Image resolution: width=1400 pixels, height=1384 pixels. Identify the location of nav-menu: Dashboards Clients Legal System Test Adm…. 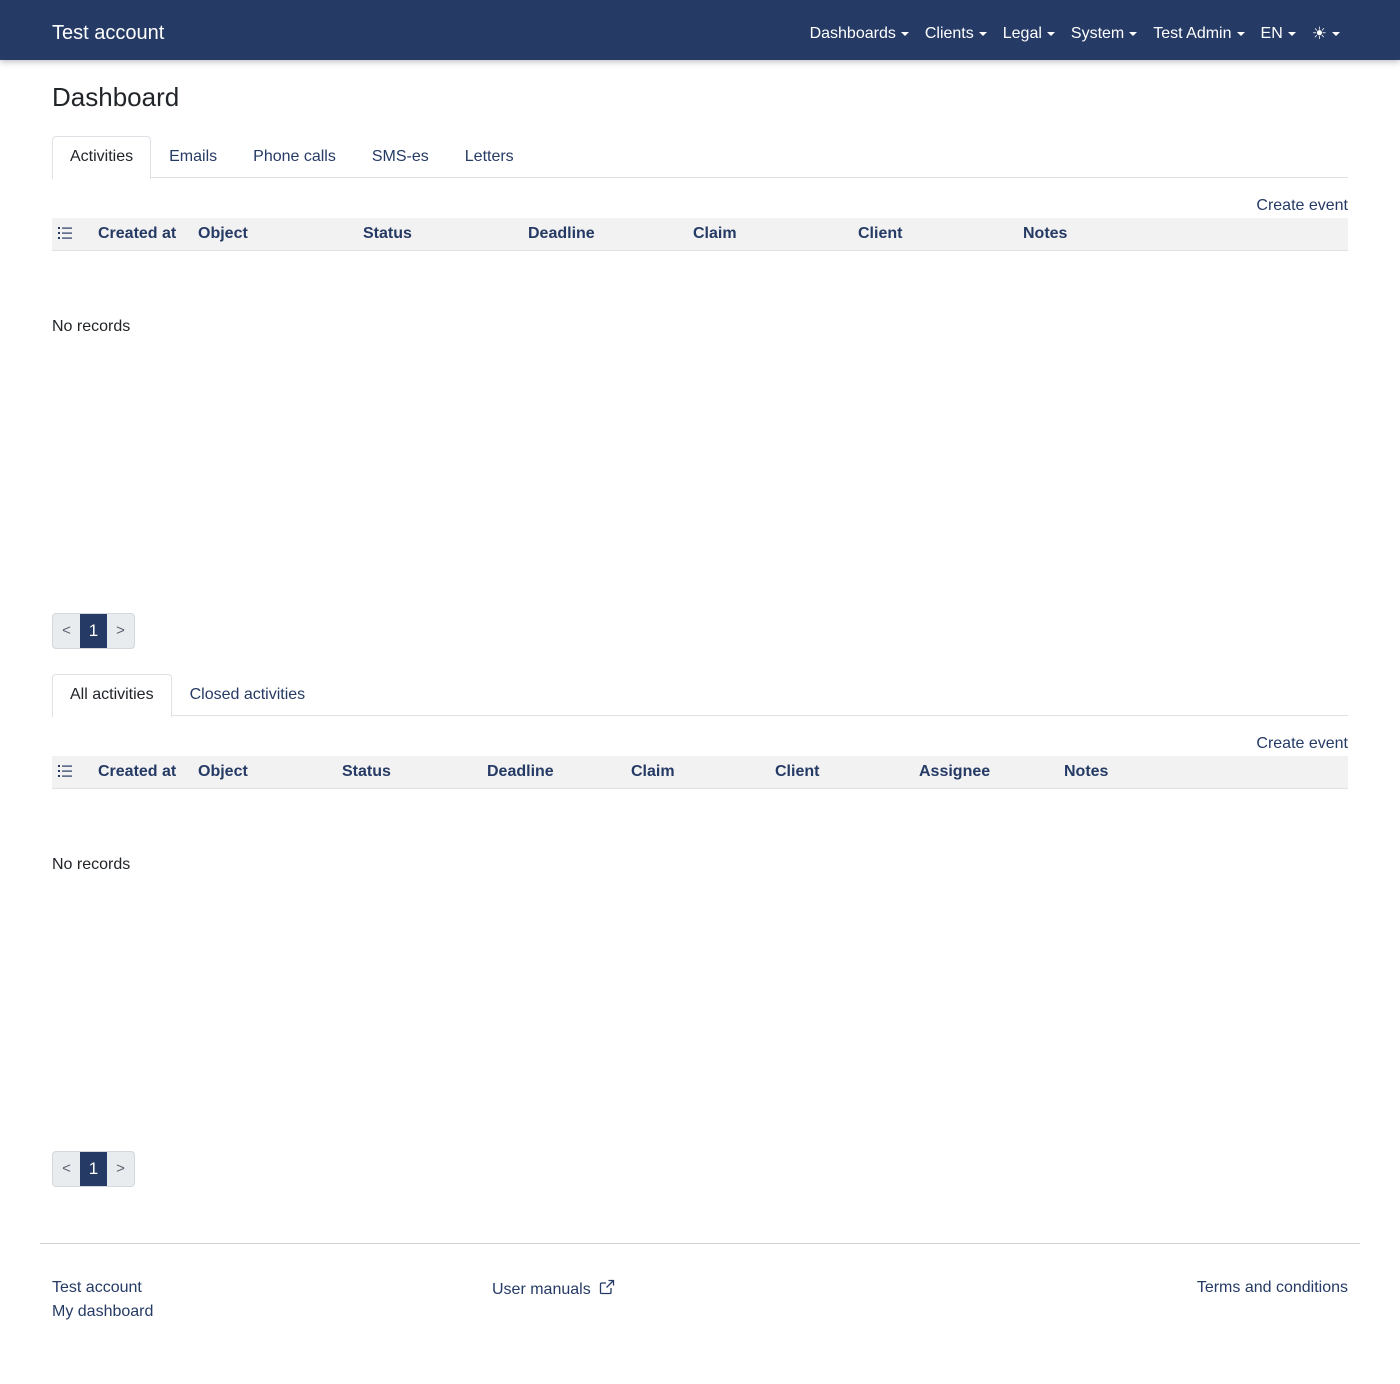
(1075, 34).